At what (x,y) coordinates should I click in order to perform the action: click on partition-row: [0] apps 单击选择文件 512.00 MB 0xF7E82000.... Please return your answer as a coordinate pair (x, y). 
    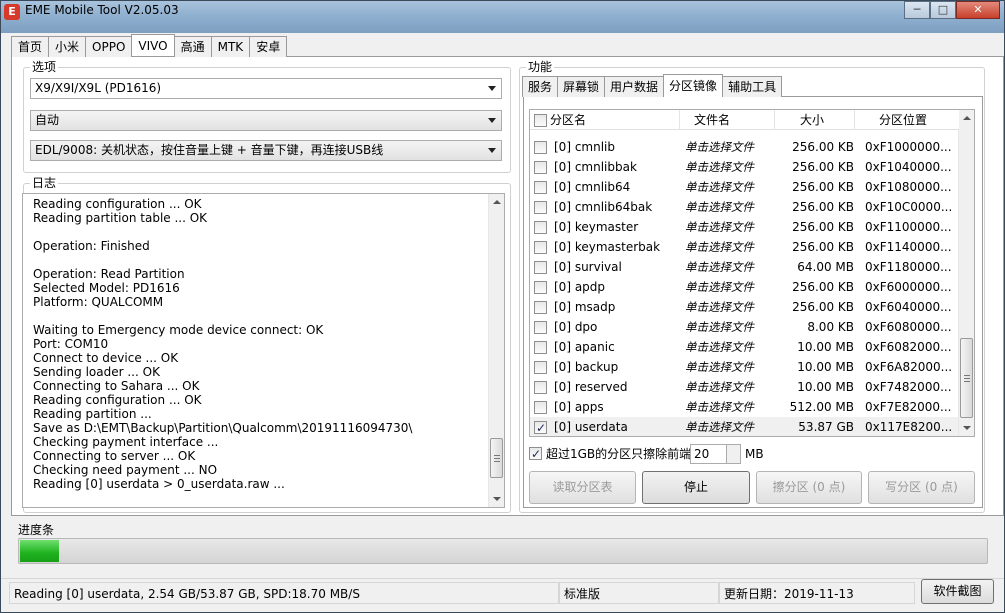
    Looking at the image, I should click on (744, 407).